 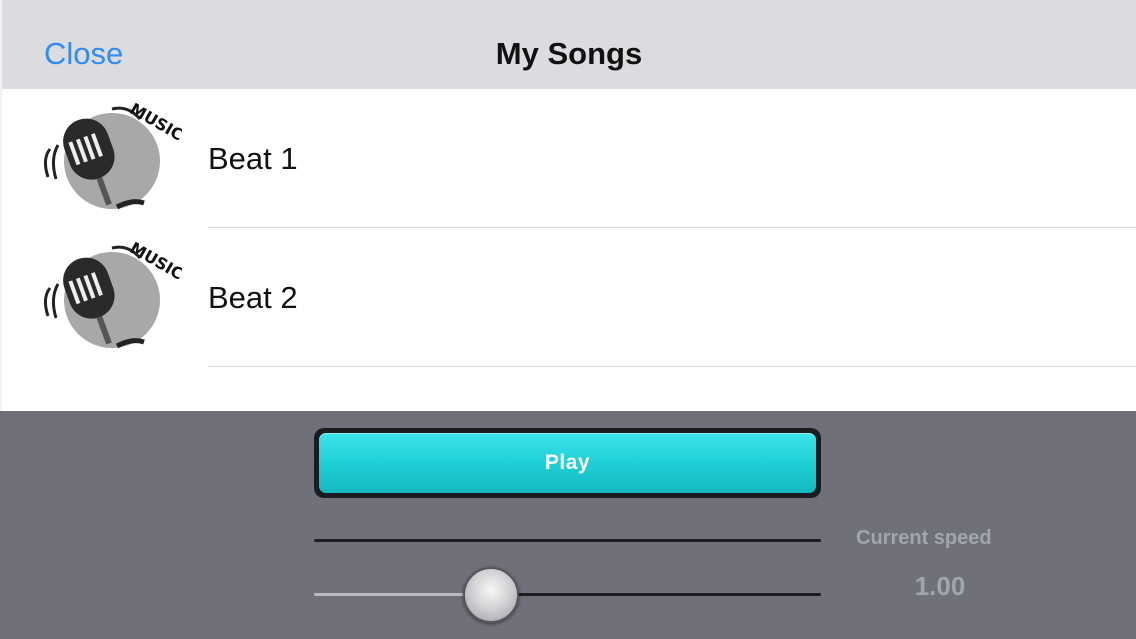 I want to click on divider, so click(x=672, y=366).